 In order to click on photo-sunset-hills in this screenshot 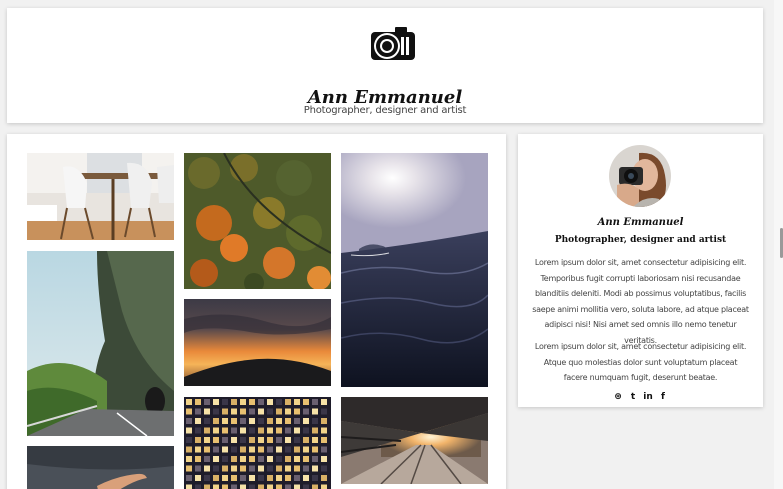, I will do `click(257, 342)`.